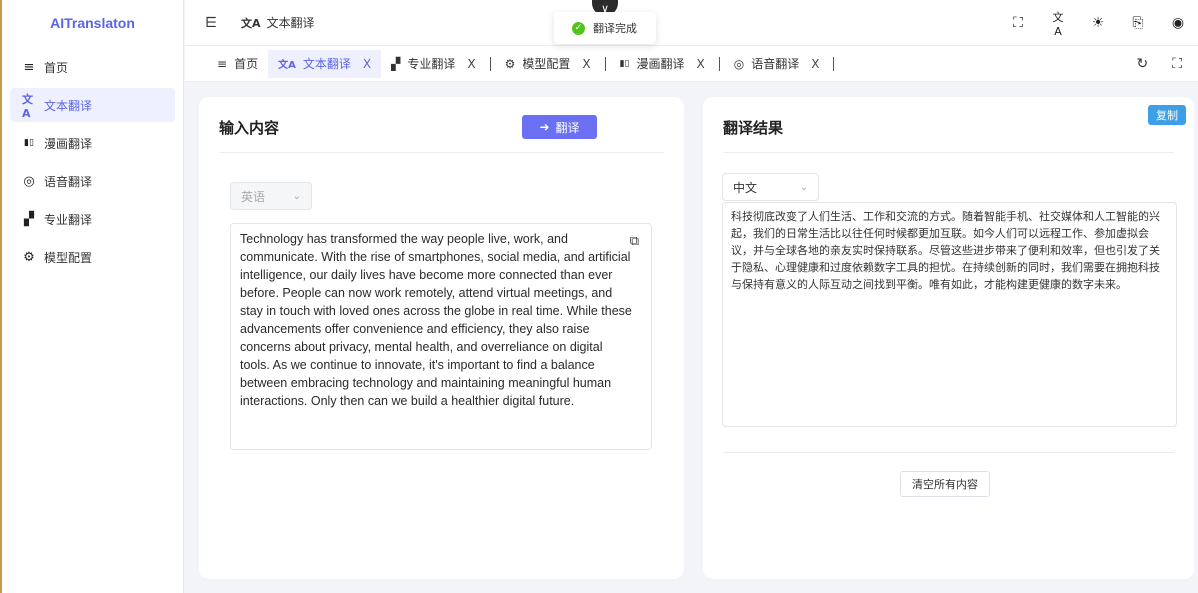 The width and height of the screenshot is (1198, 593). What do you see at coordinates (271, 196) in the screenshot?
I see `source-language-select: 英语 ⌄` at bounding box center [271, 196].